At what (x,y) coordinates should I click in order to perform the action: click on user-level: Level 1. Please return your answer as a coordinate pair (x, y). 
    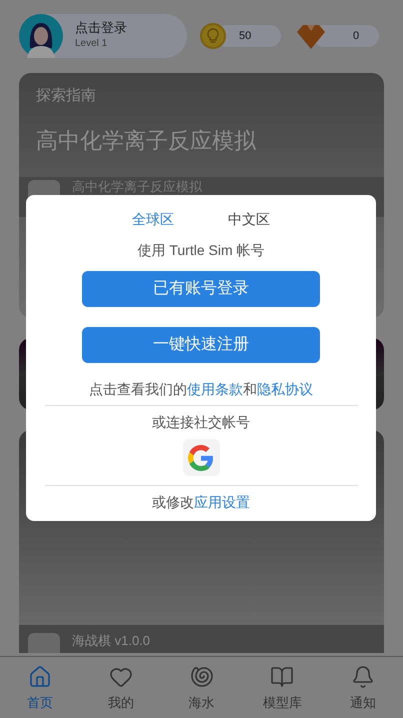
    Looking at the image, I should click on (91, 44).